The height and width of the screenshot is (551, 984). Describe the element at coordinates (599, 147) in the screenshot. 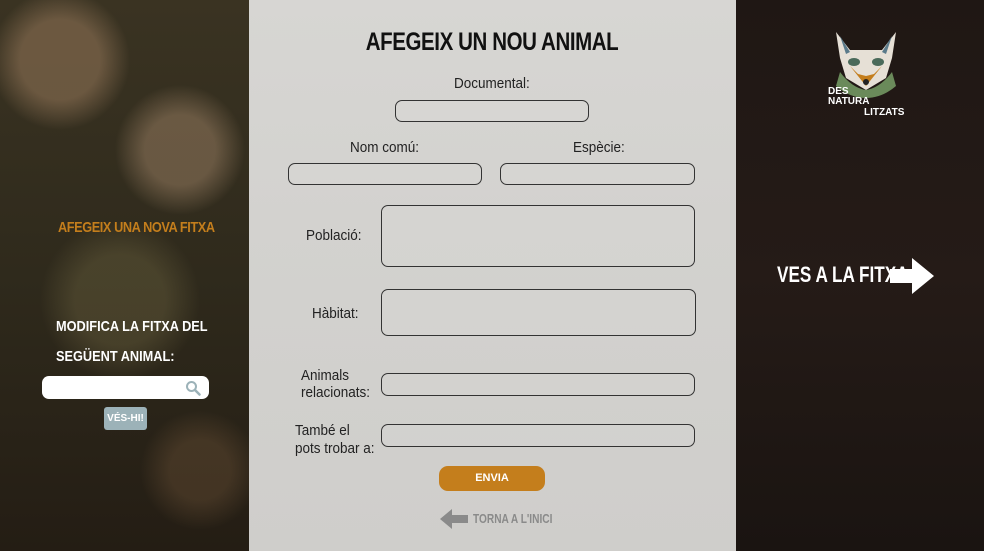

I see `species-label: Espècie:` at that location.